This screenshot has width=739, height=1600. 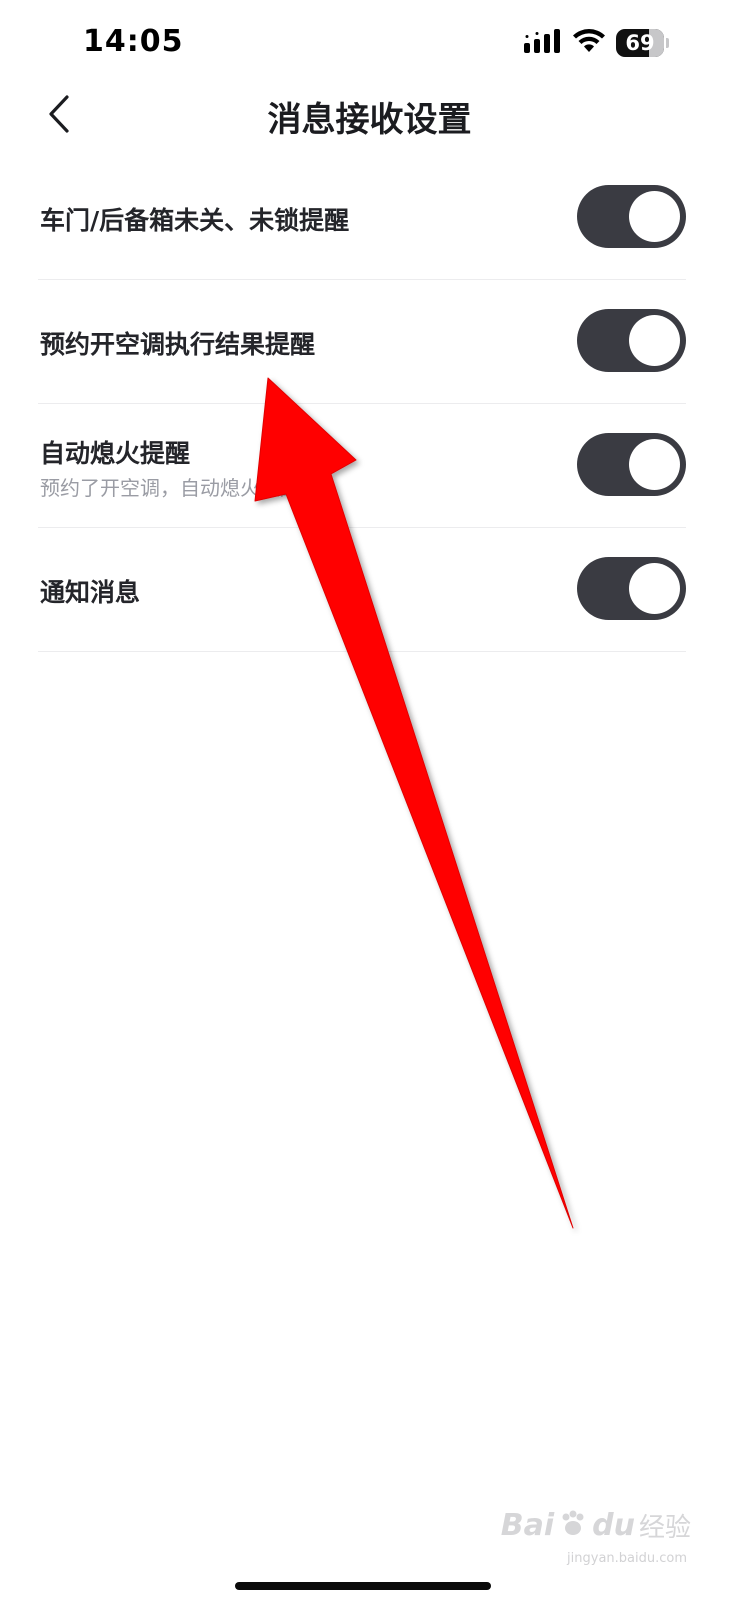 I want to click on ac-result-reminder-toggle, so click(x=631, y=340).